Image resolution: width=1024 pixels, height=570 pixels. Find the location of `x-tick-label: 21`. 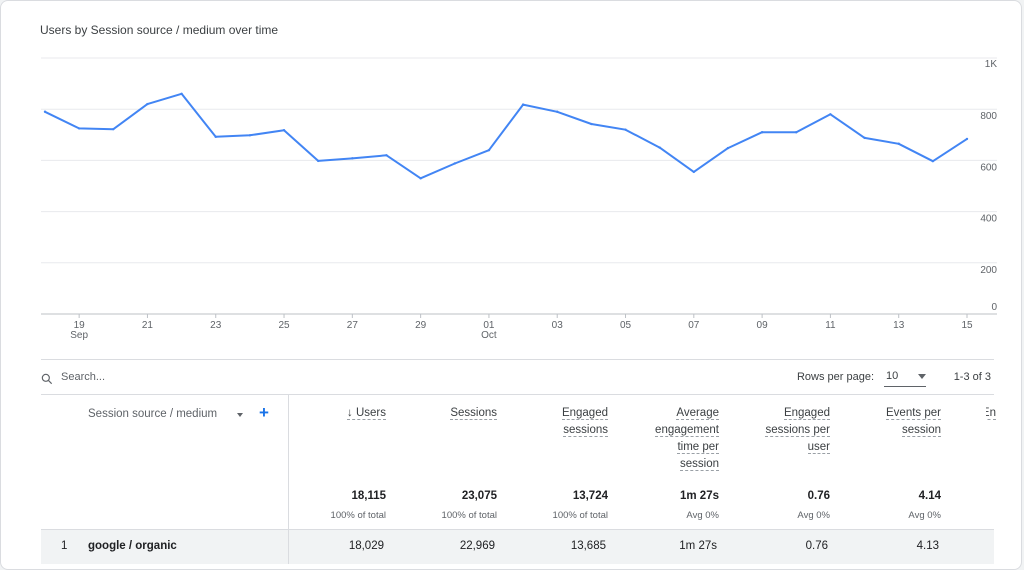

x-tick-label: 21 is located at coordinates (148, 325).